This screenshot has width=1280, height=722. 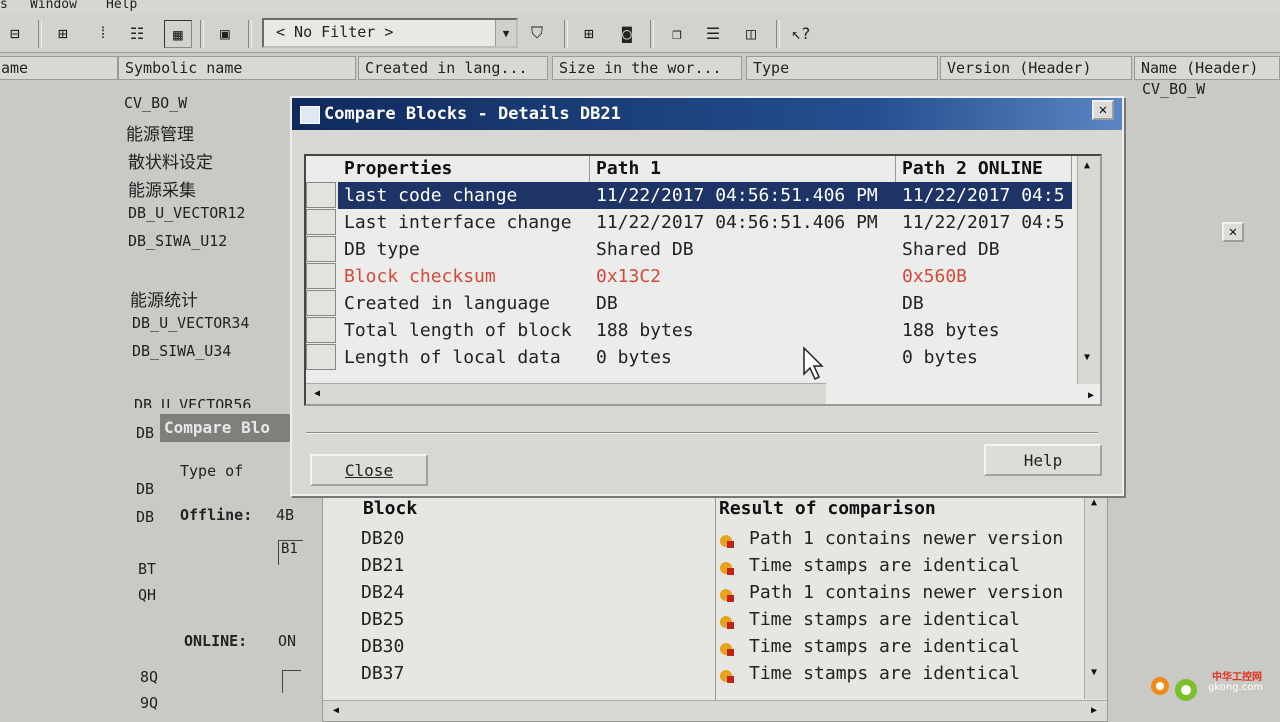 I want to click on column-header-properties: Properties, so click(x=464, y=169).